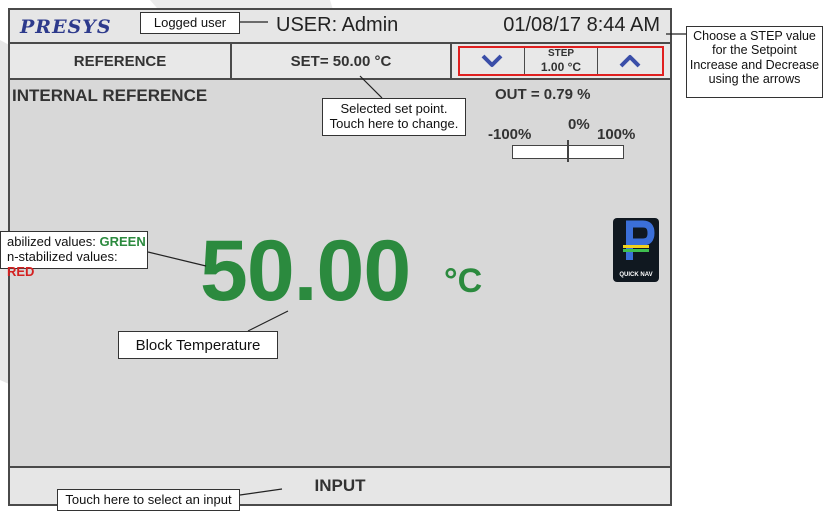  What do you see at coordinates (148, 500) in the screenshot?
I see `callout-input: Touch here to select an input` at bounding box center [148, 500].